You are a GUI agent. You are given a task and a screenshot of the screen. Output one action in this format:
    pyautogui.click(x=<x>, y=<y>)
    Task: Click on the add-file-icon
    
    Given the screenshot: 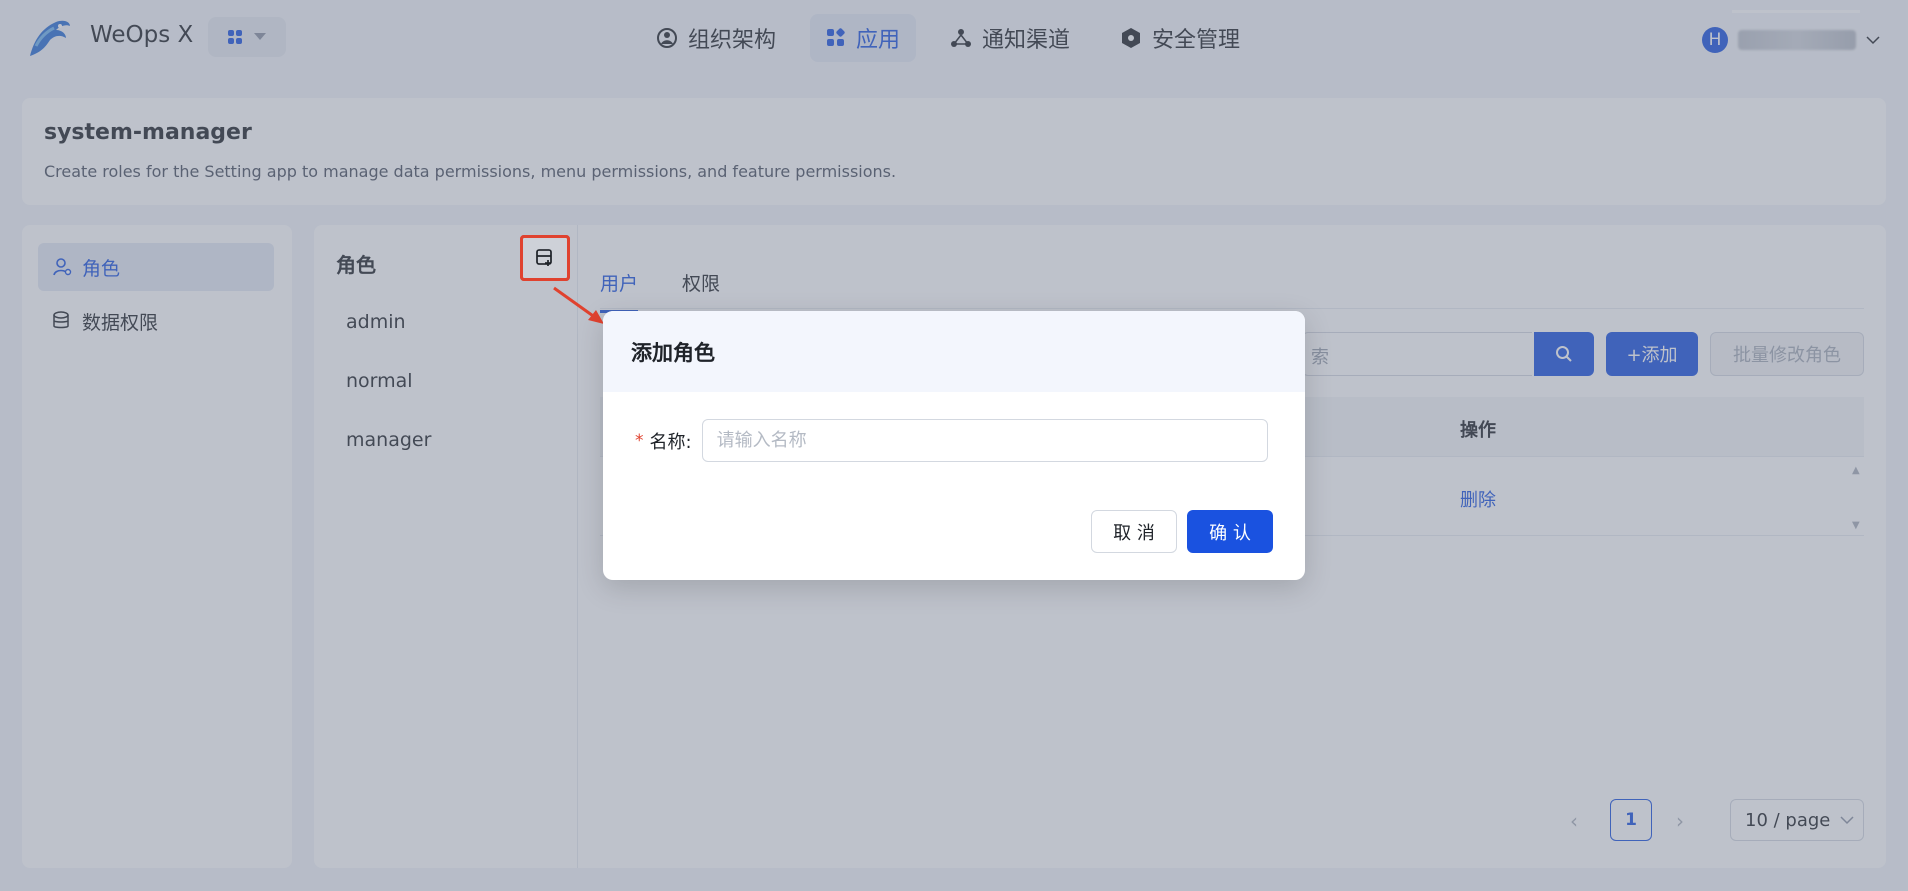 What is the action you would take?
    pyautogui.click(x=544, y=257)
    